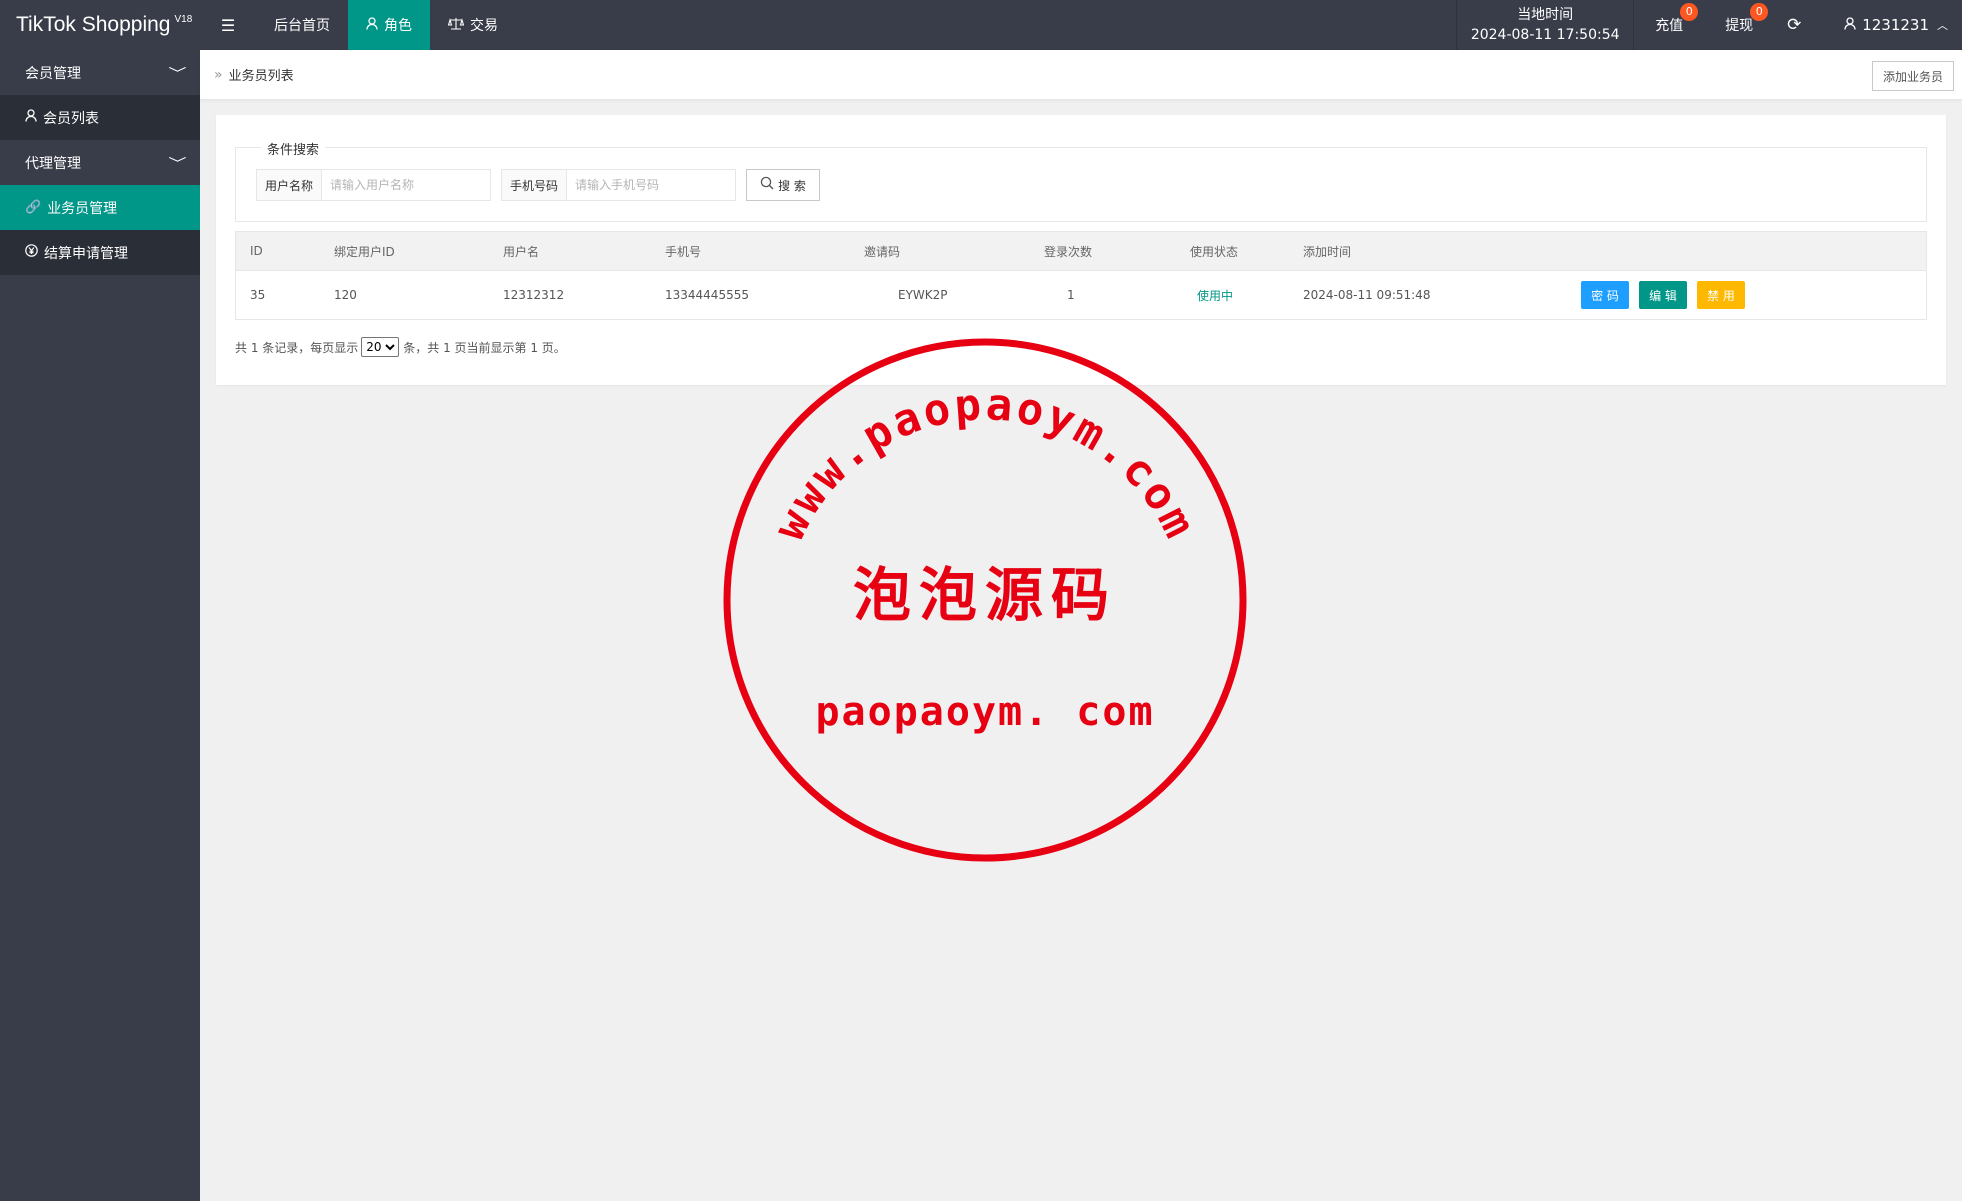 This screenshot has height=1201, width=1962. Describe the element at coordinates (53, 163) in the screenshot. I see `sidebar-group-label: 代理管理` at that location.